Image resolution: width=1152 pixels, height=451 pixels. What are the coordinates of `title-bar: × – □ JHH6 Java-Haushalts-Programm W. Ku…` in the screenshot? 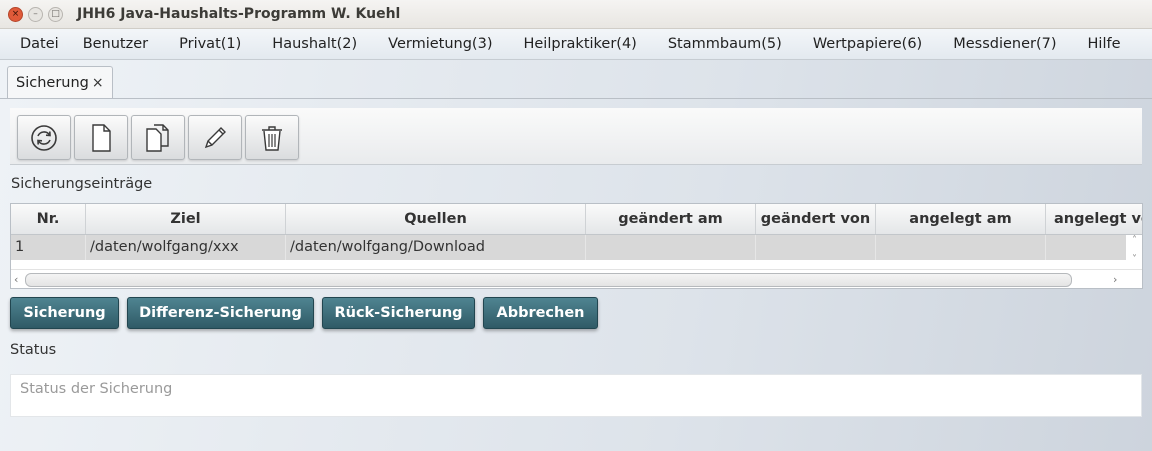 It's located at (576, 14).